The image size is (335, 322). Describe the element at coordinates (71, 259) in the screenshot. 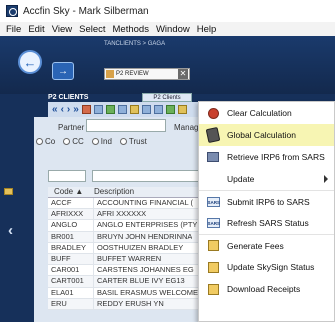

I see `cell-code: BUFF` at that location.